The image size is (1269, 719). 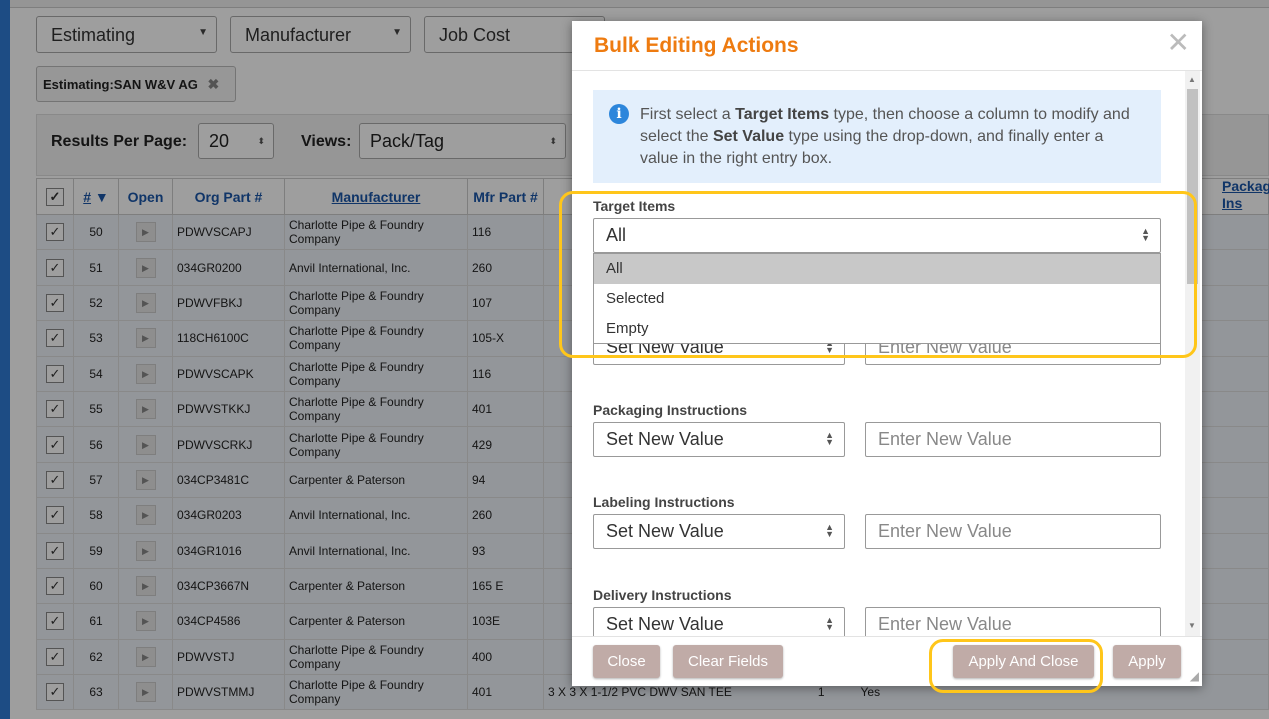 What do you see at coordinates (1192, 625) in the screenshot?
I see `scroll-down-icon: ▼` at bounding box center [1192, 625].